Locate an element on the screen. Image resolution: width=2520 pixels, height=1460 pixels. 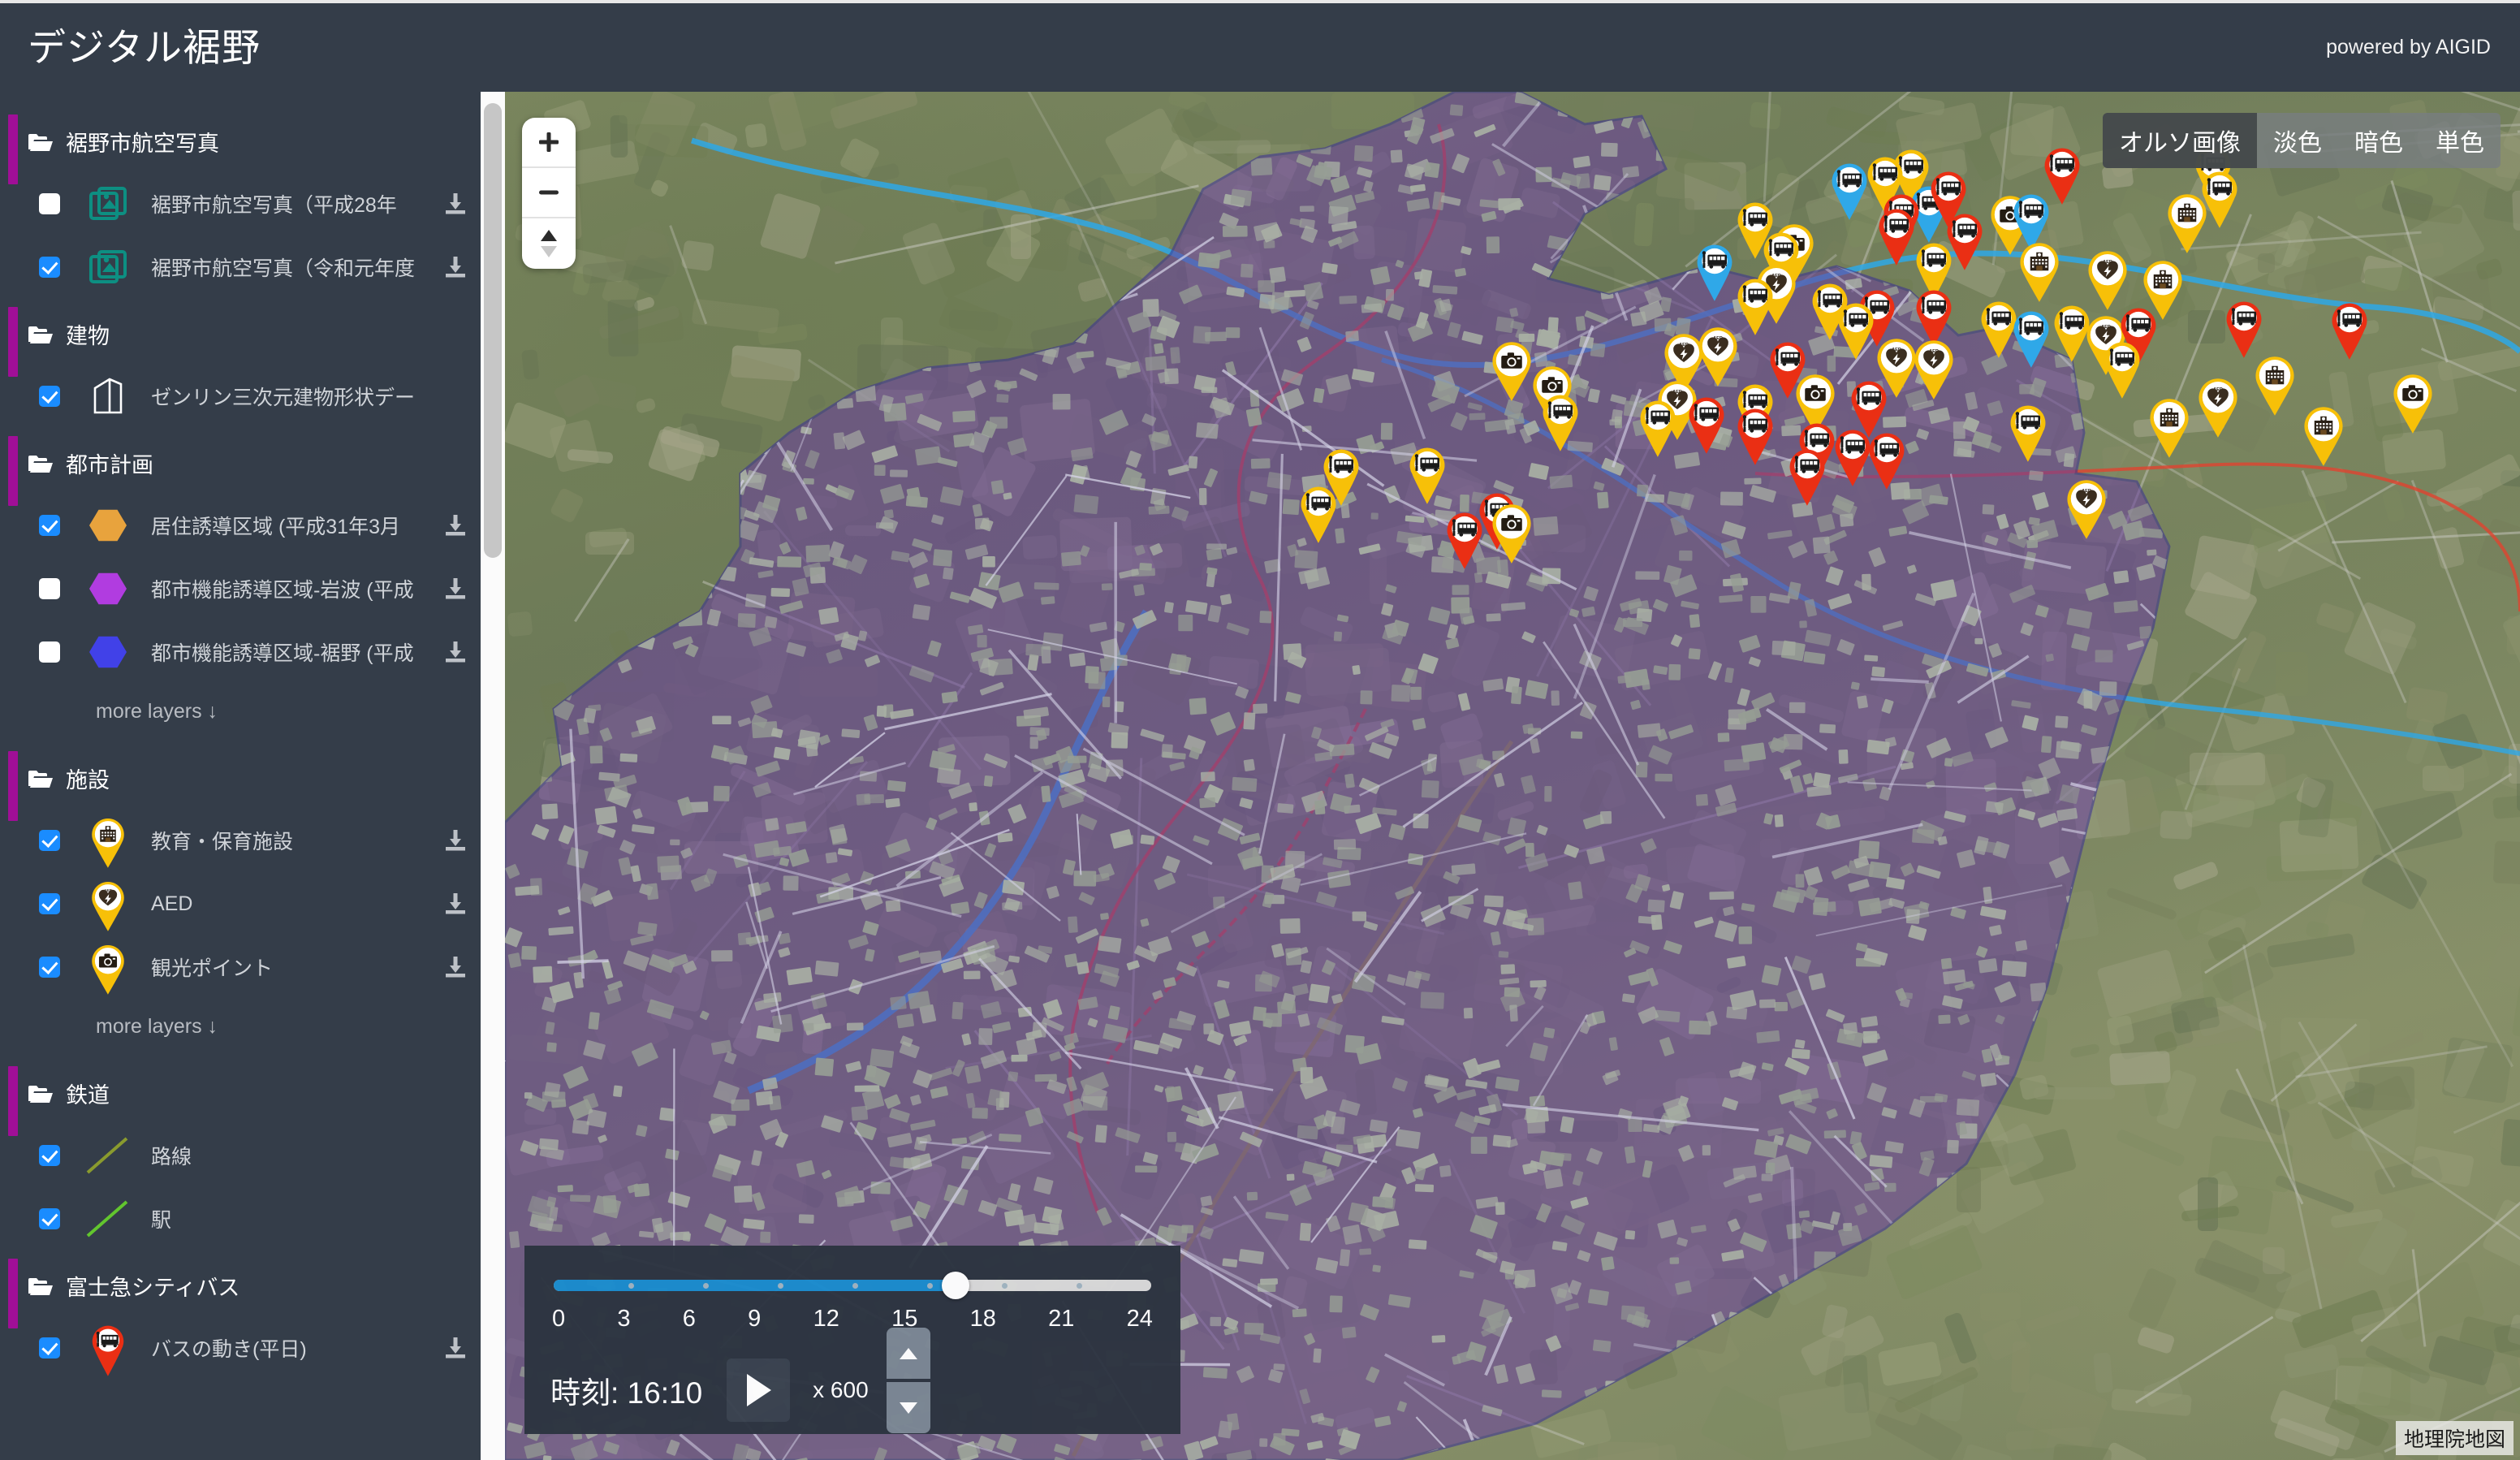
layer-row: 観光ポイント is located at coordinates (240, 967).